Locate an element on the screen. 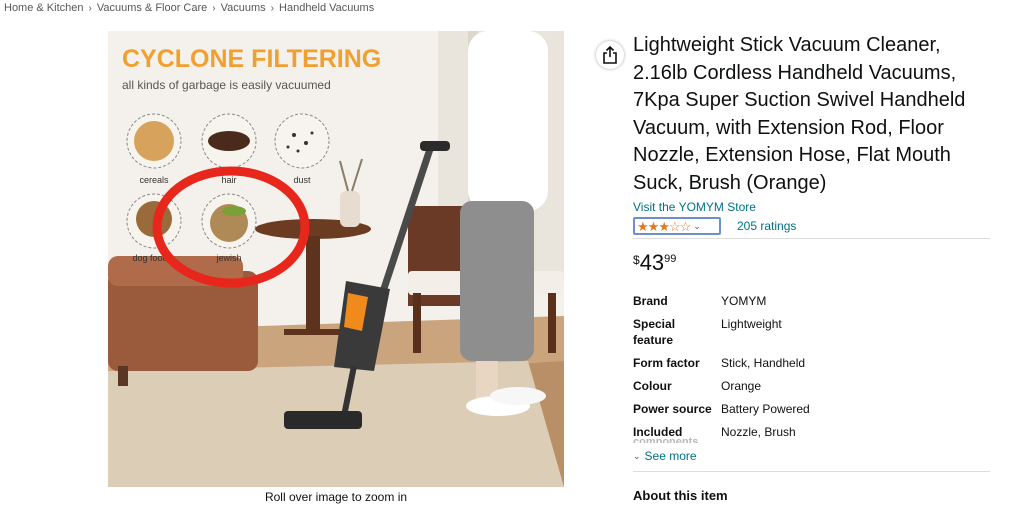 The height and width of the screenshot is (506, 1024). spec-row: Form factor Stick, Handheld is located at coordinates (811, 363).